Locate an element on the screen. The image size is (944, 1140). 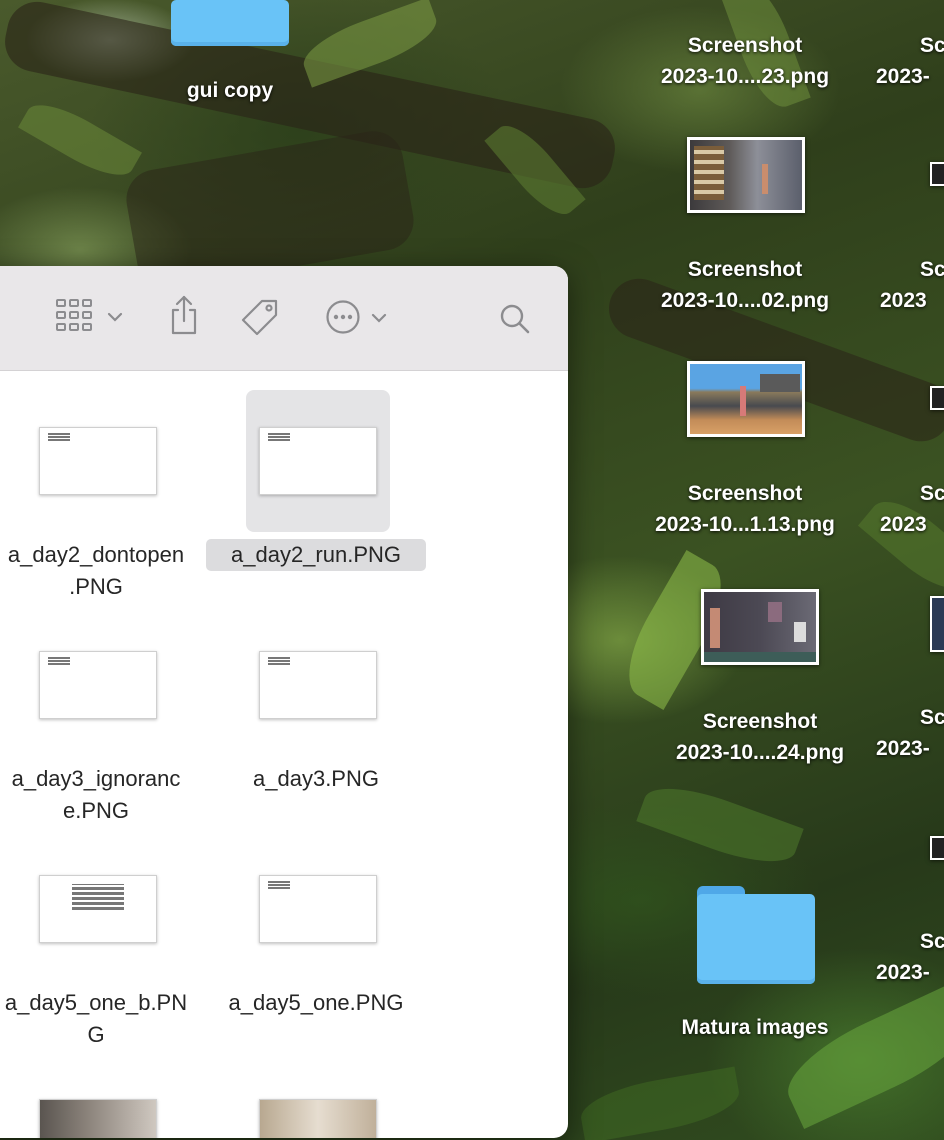
file-item: a_day5_one_b.PN G is located at coordinates (103, 934).